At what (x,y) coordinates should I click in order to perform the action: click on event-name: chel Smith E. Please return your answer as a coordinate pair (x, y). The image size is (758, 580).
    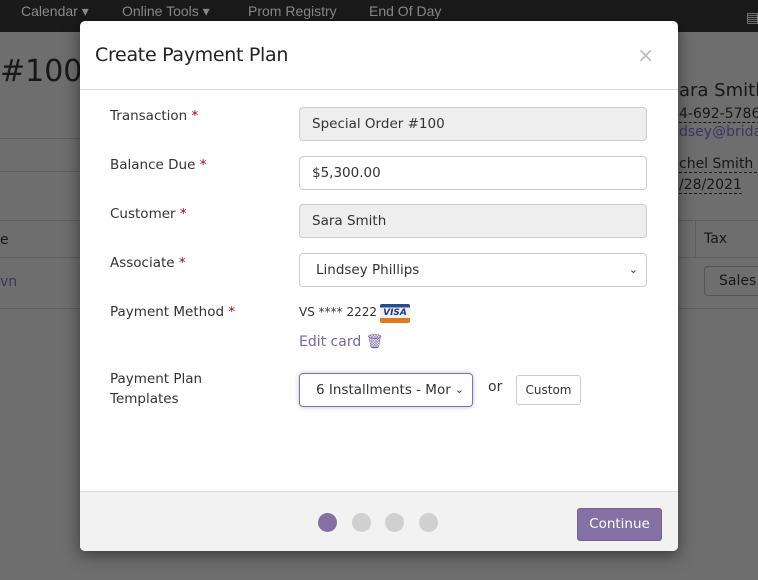
    Looking at the image, I should click on (718, 164).